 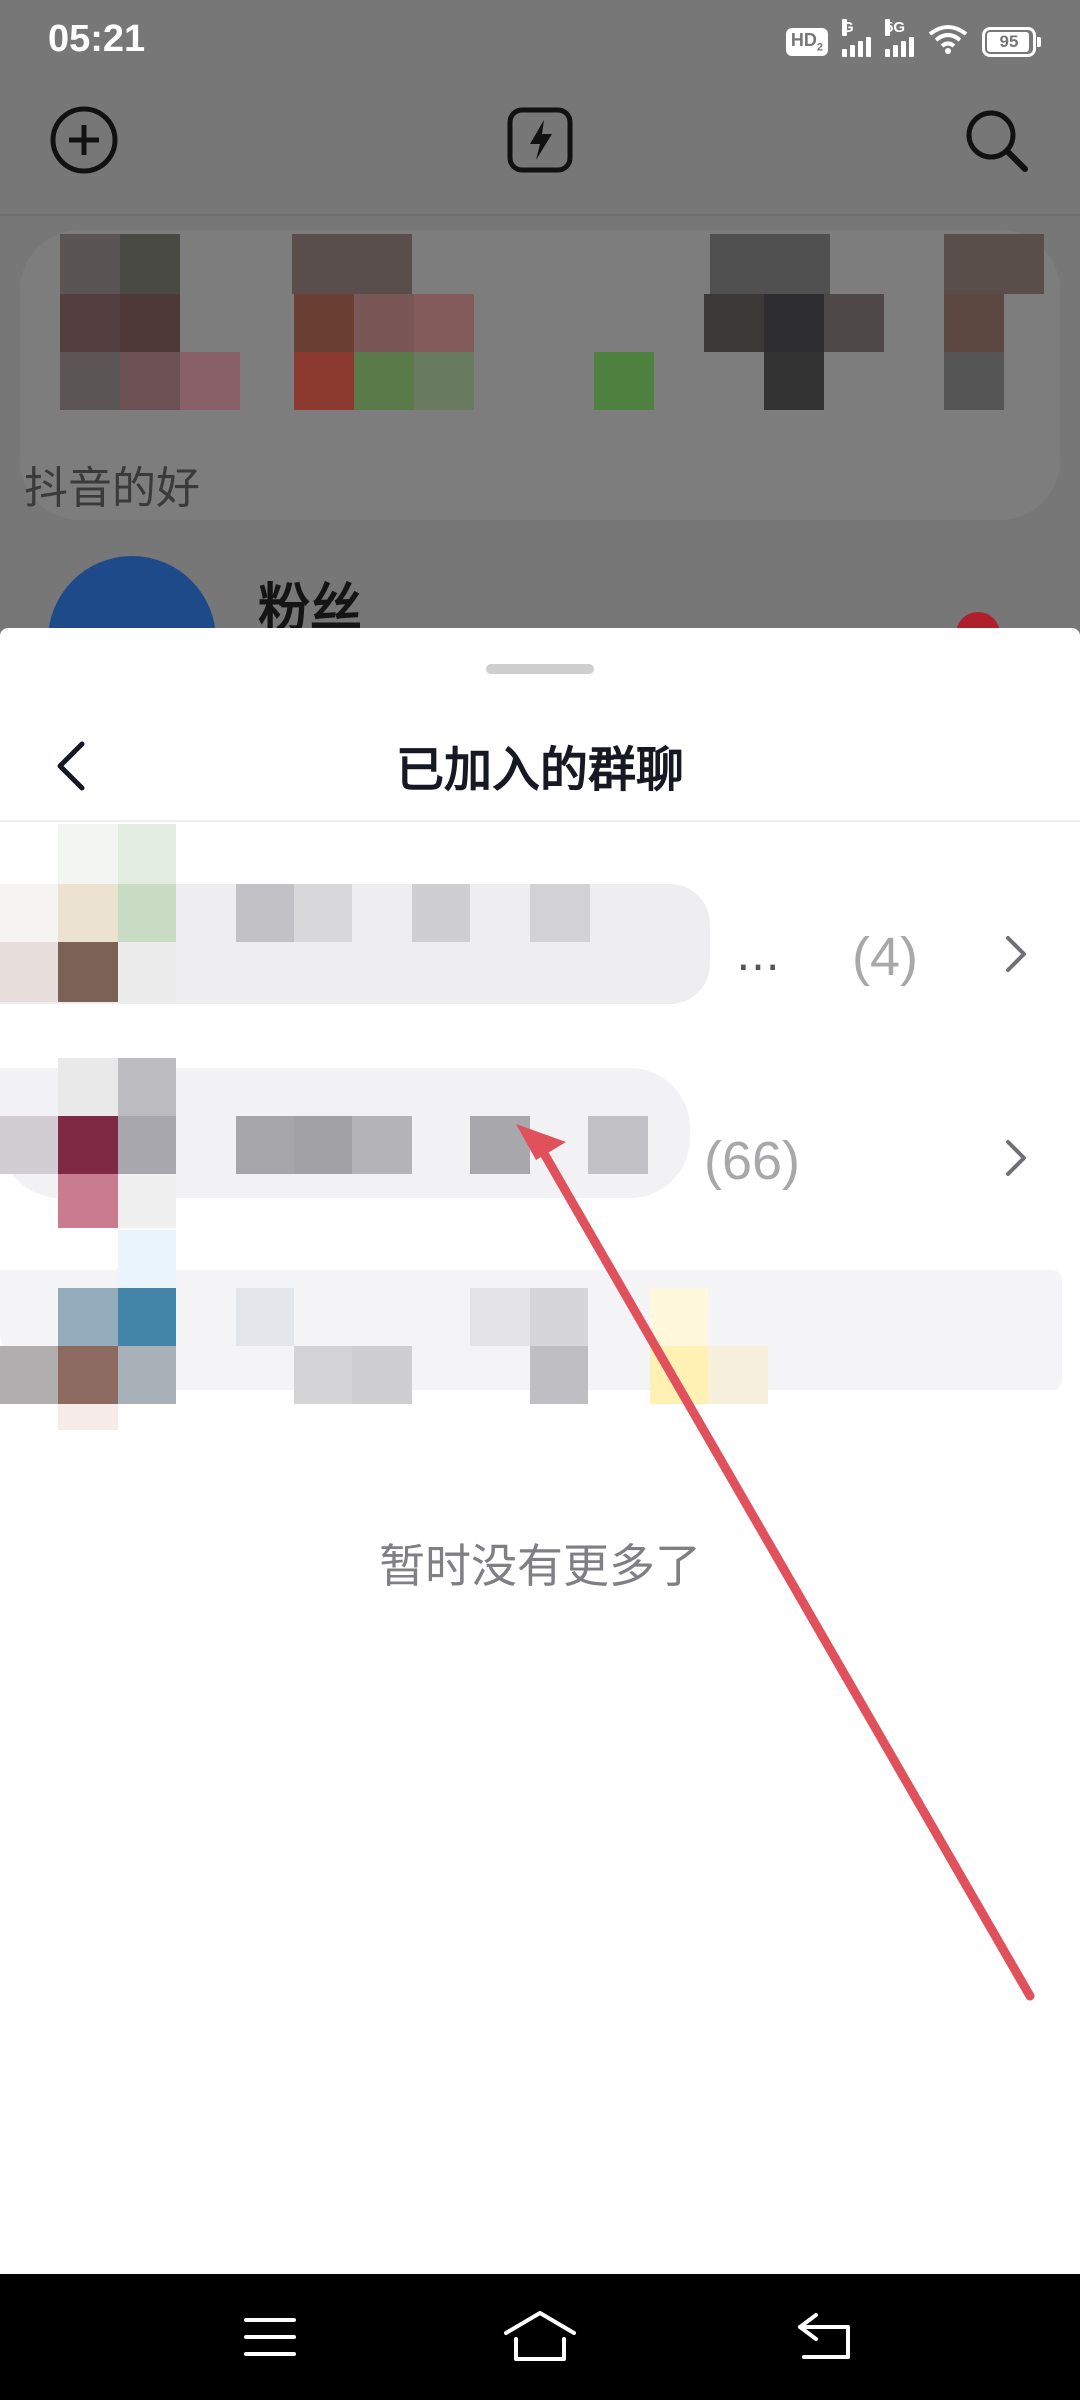 What do you see at coordinates (824, 2337) in the screenshot?
I see `back-icon` at bounding box center [824, 2337].